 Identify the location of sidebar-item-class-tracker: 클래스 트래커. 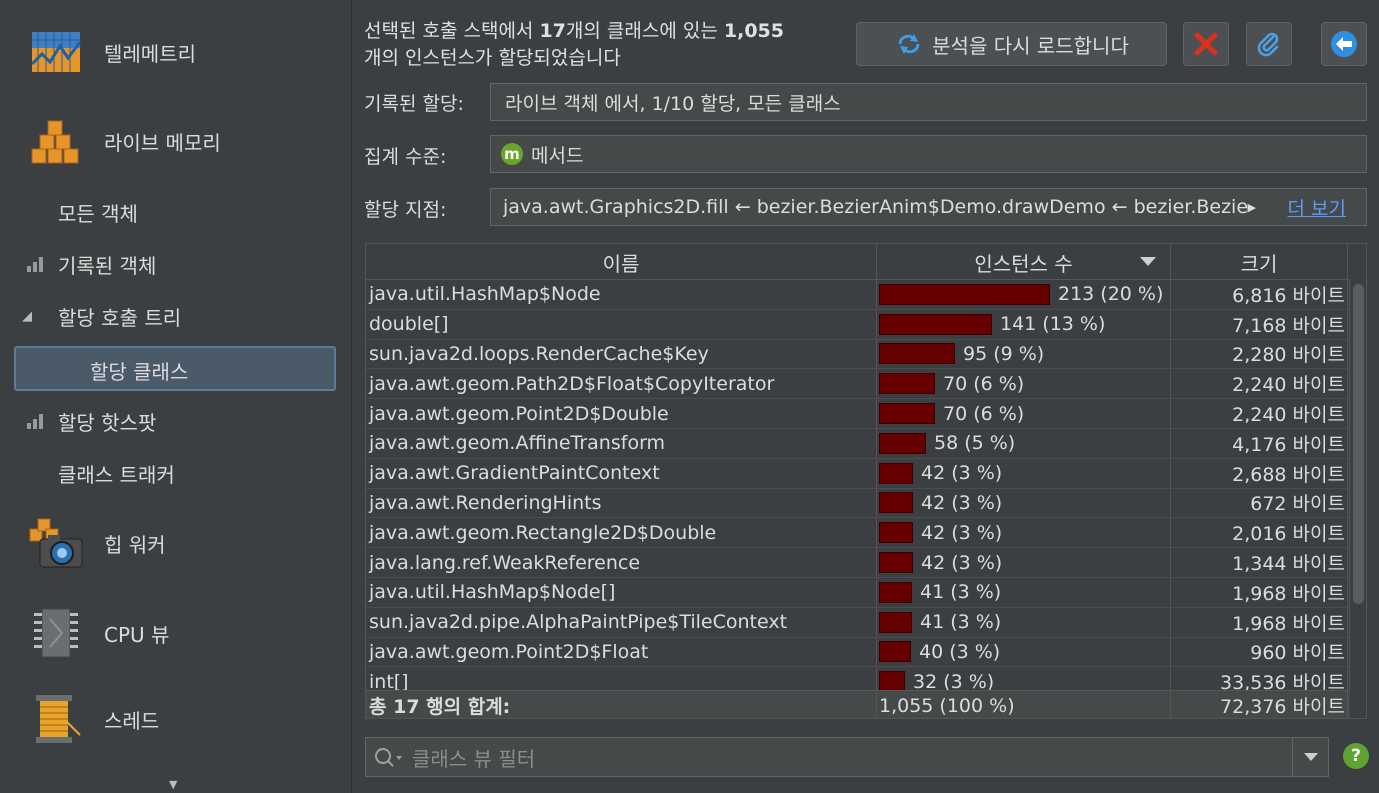
(176, 473).